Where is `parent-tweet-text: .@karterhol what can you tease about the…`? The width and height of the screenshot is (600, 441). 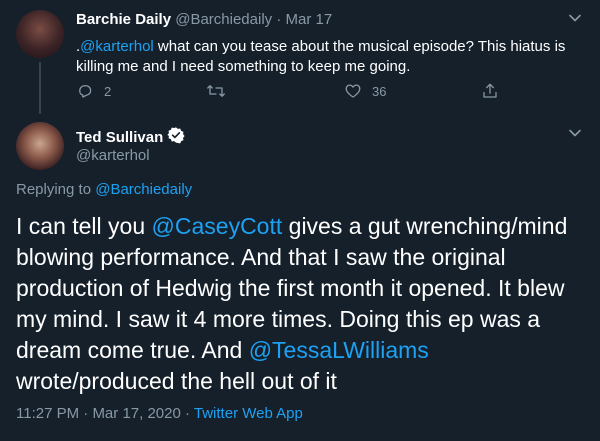 parent-tweet-text: .@karterhol what can you tease about the… is located at coordinates (326, 57).